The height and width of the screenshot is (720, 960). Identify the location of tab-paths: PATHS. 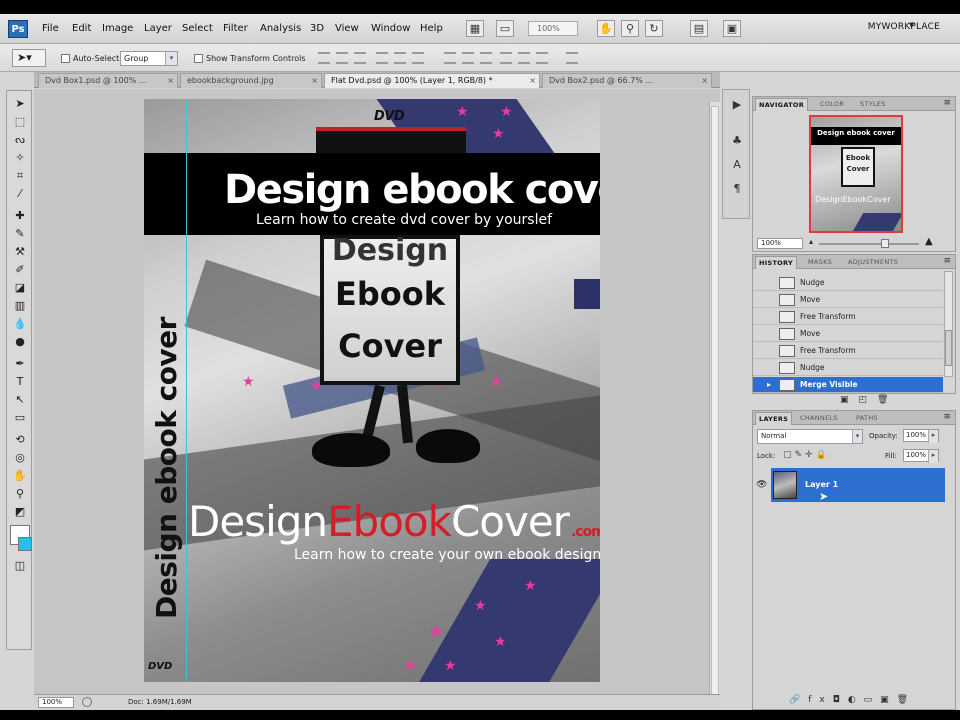
(867, 418).